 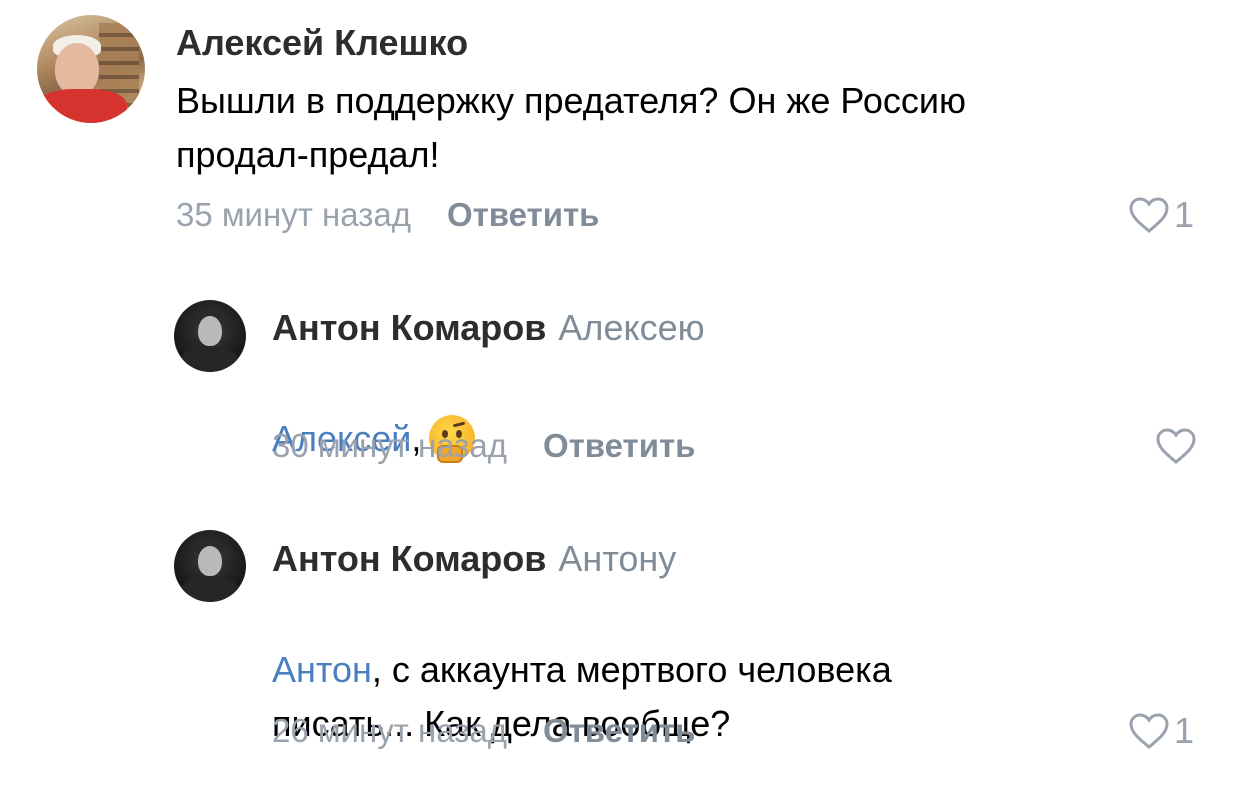 I want to click on like-button, so click(x=1176, y=446).